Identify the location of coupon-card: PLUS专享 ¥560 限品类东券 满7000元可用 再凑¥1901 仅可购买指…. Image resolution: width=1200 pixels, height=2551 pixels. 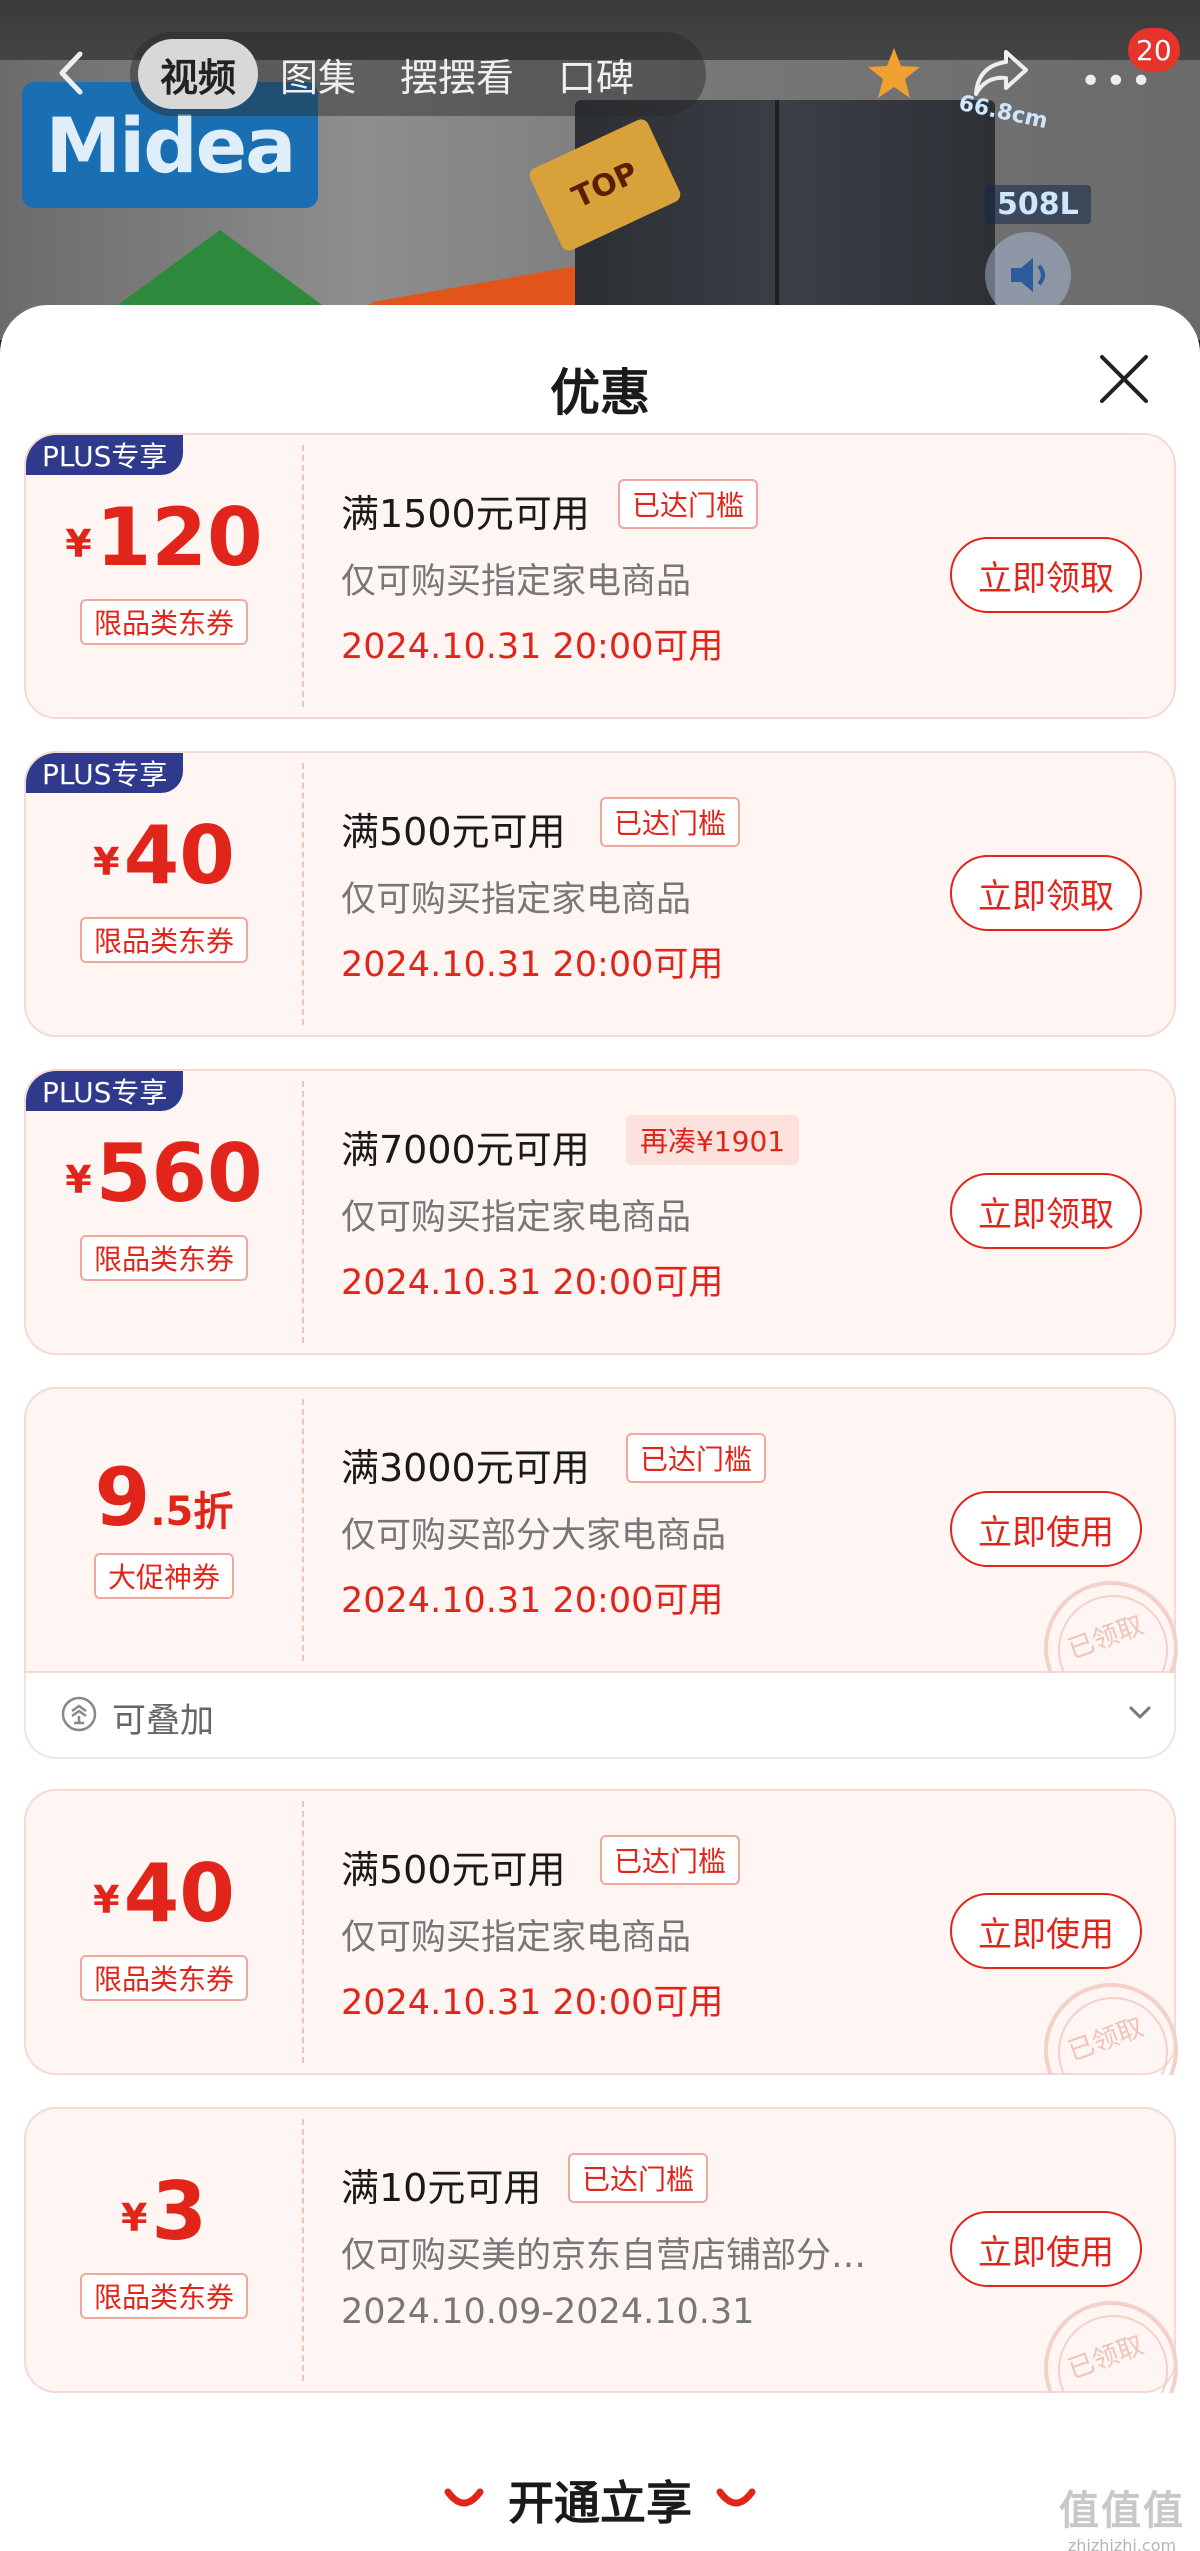
(600, 1212).